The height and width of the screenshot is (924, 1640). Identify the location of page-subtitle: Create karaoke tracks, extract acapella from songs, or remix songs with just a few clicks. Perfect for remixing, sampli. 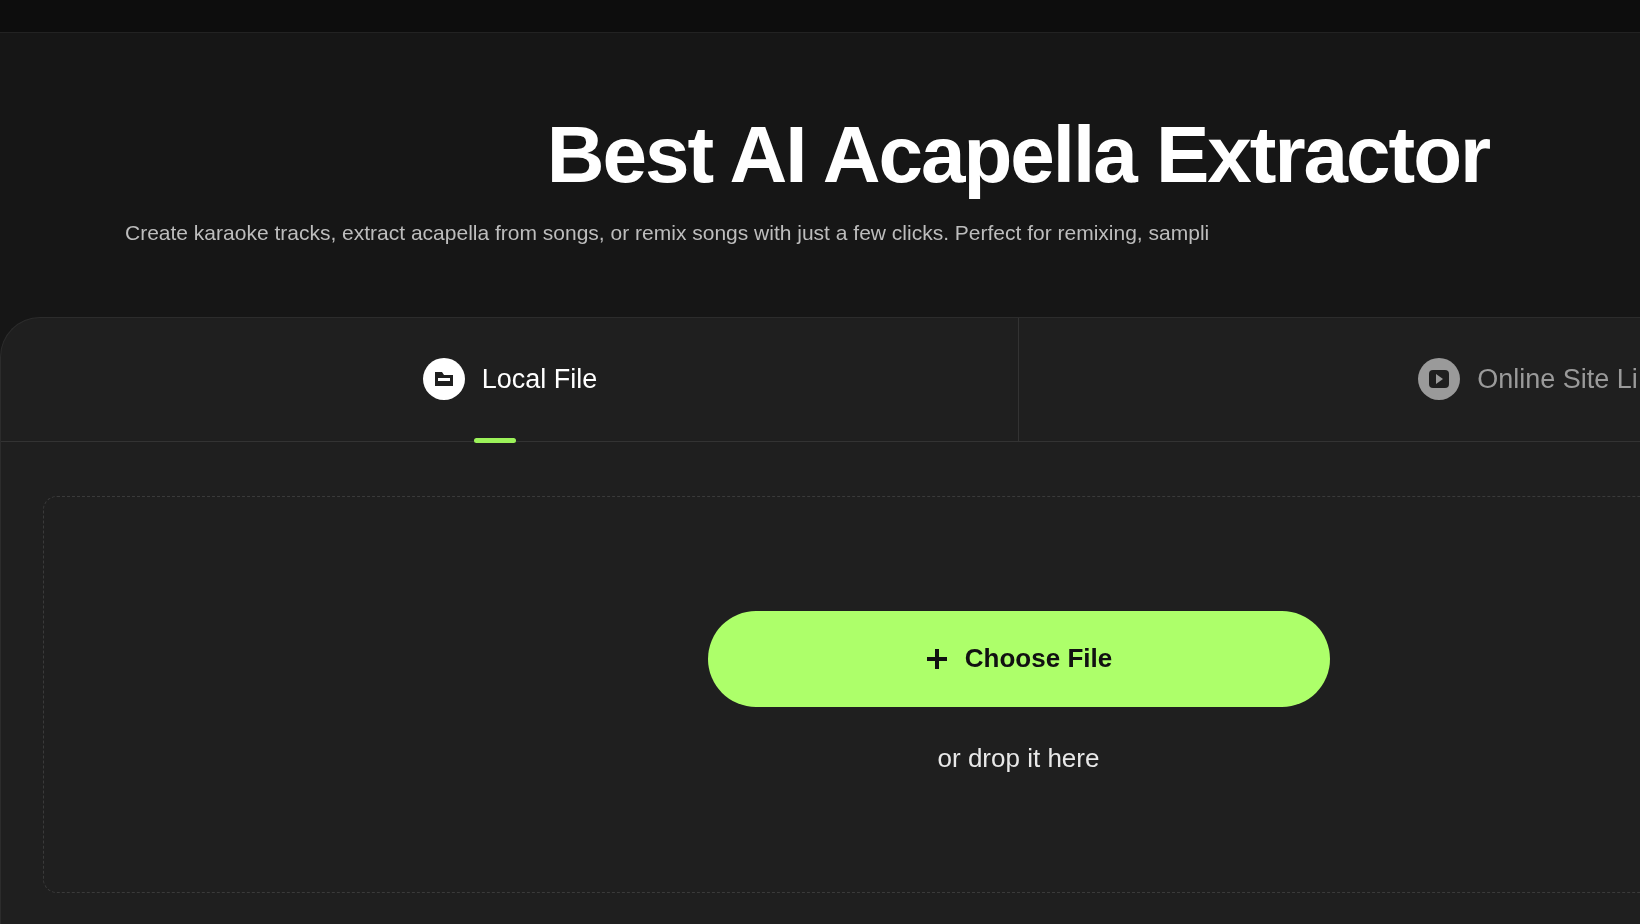
(667, 233).